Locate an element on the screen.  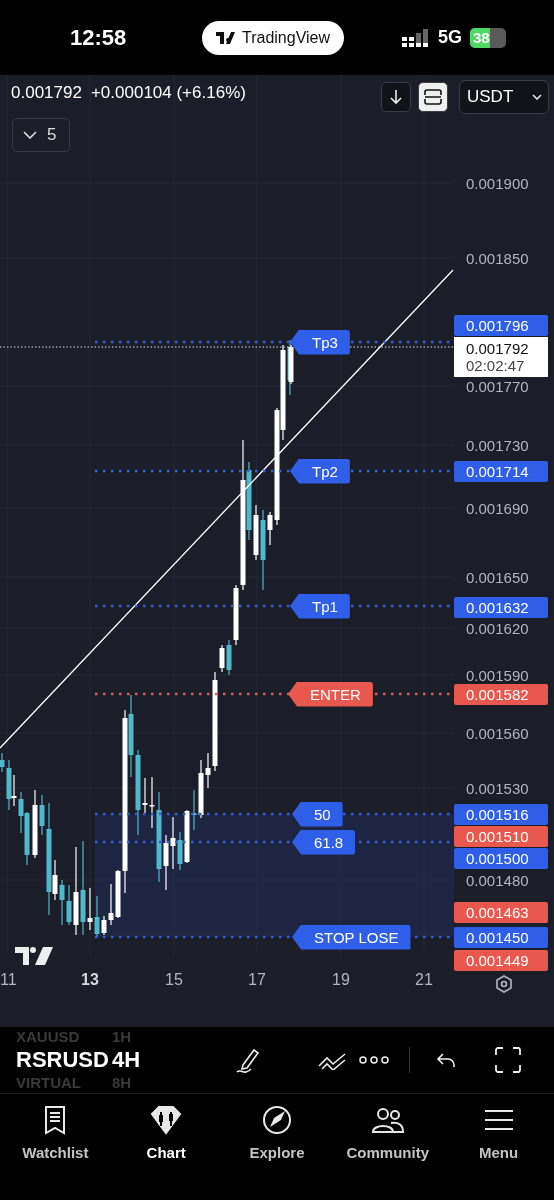
scroll-down-button is located at coordinates (396, 97).